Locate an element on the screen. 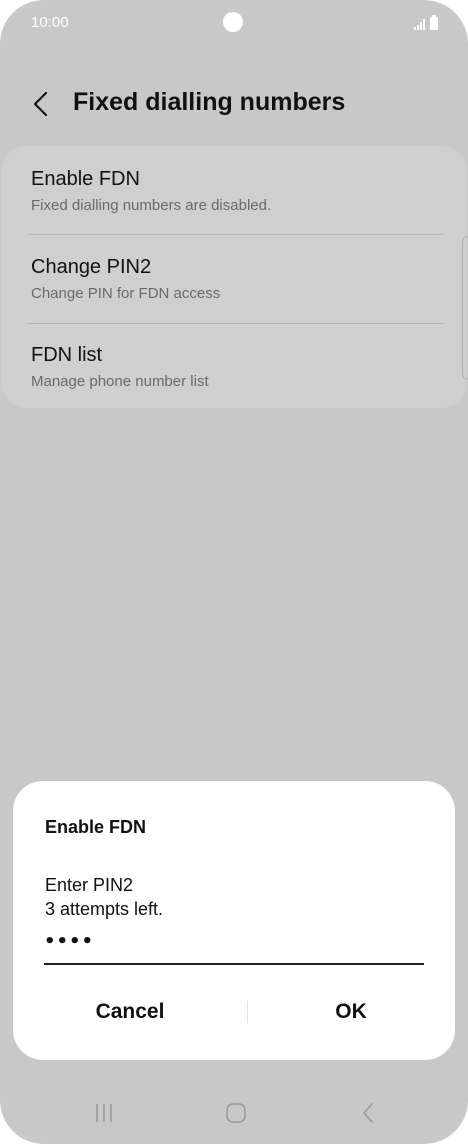  cancel-button: Cancel is located at coordinates (130, 1012).